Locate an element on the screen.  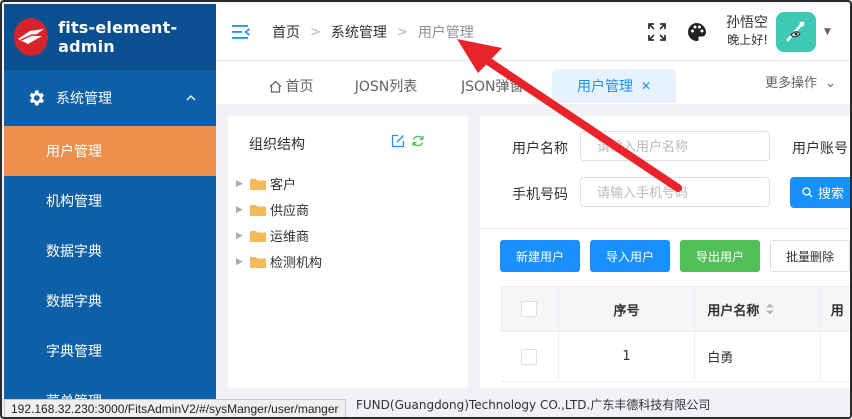
breadcrumb-current: 用户管理 is located at coordinates (445, 33).